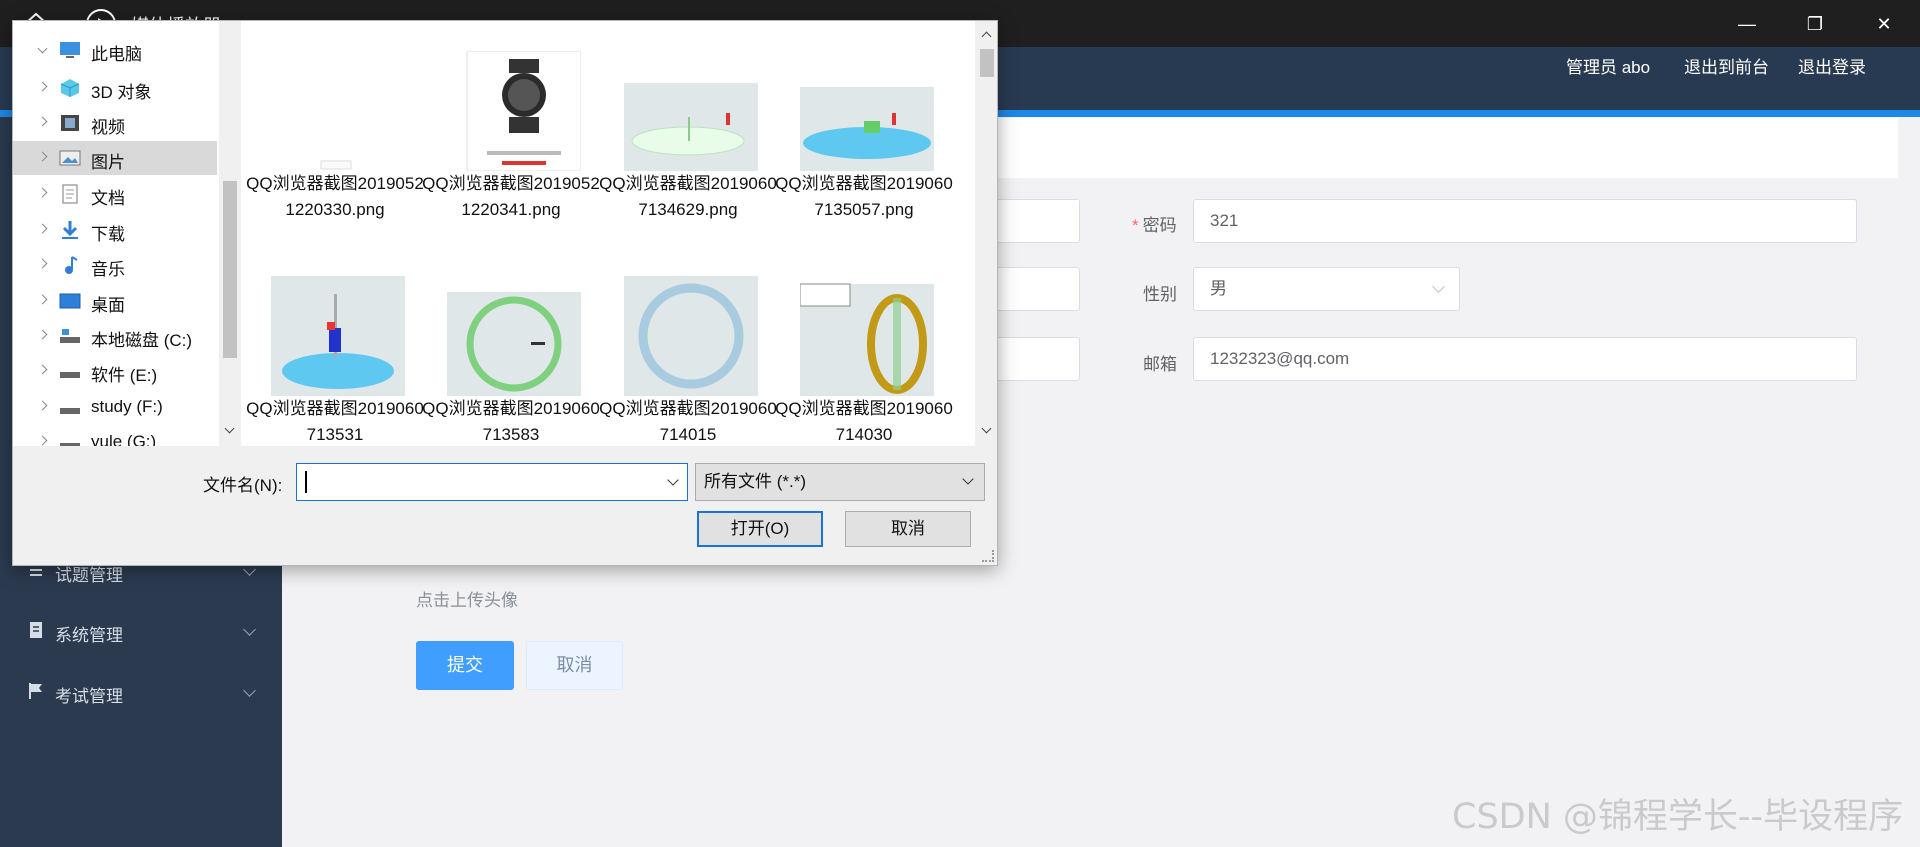 This screenshot has height=847, width=1920. I want to click on tree-item-drive-g: yule (G:), so click(115, 435).